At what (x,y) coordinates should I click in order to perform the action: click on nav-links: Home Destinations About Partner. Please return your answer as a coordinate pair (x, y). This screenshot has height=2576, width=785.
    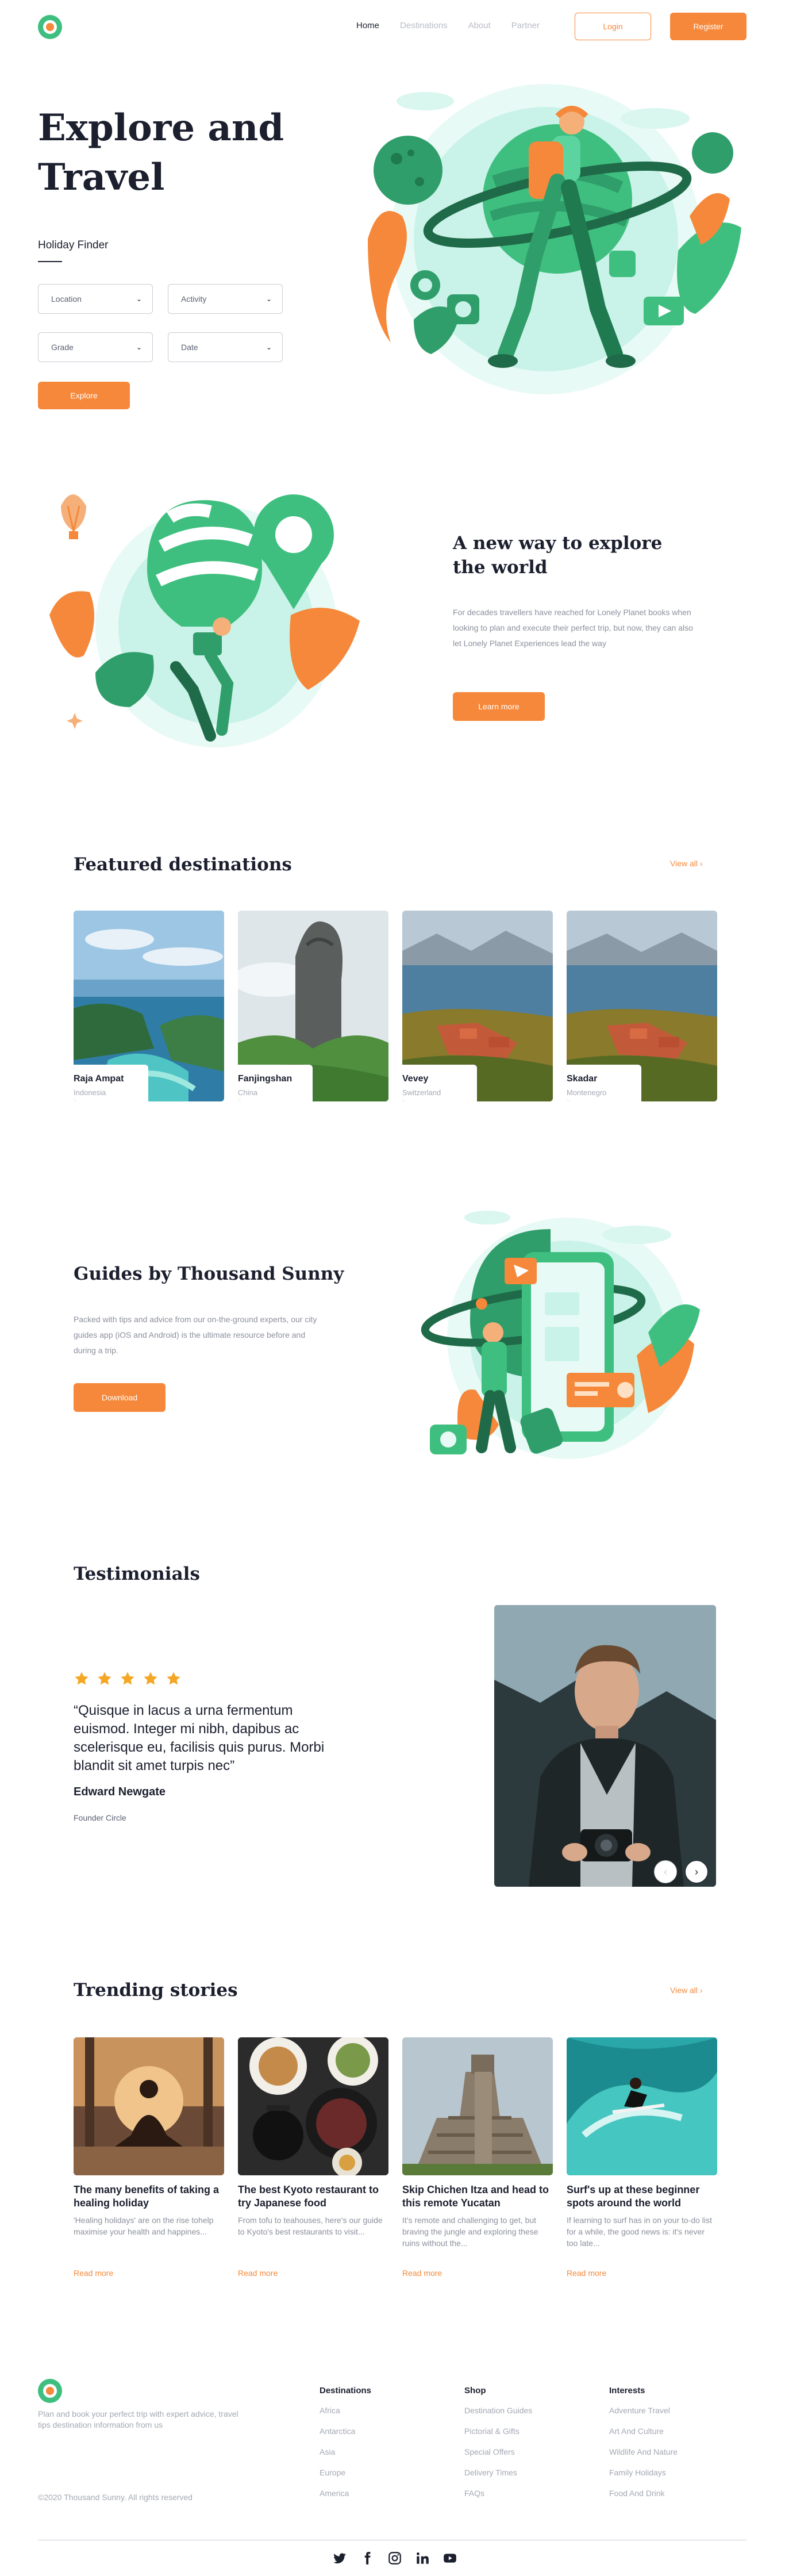
    Looking at the image, I should click on (448, 25).